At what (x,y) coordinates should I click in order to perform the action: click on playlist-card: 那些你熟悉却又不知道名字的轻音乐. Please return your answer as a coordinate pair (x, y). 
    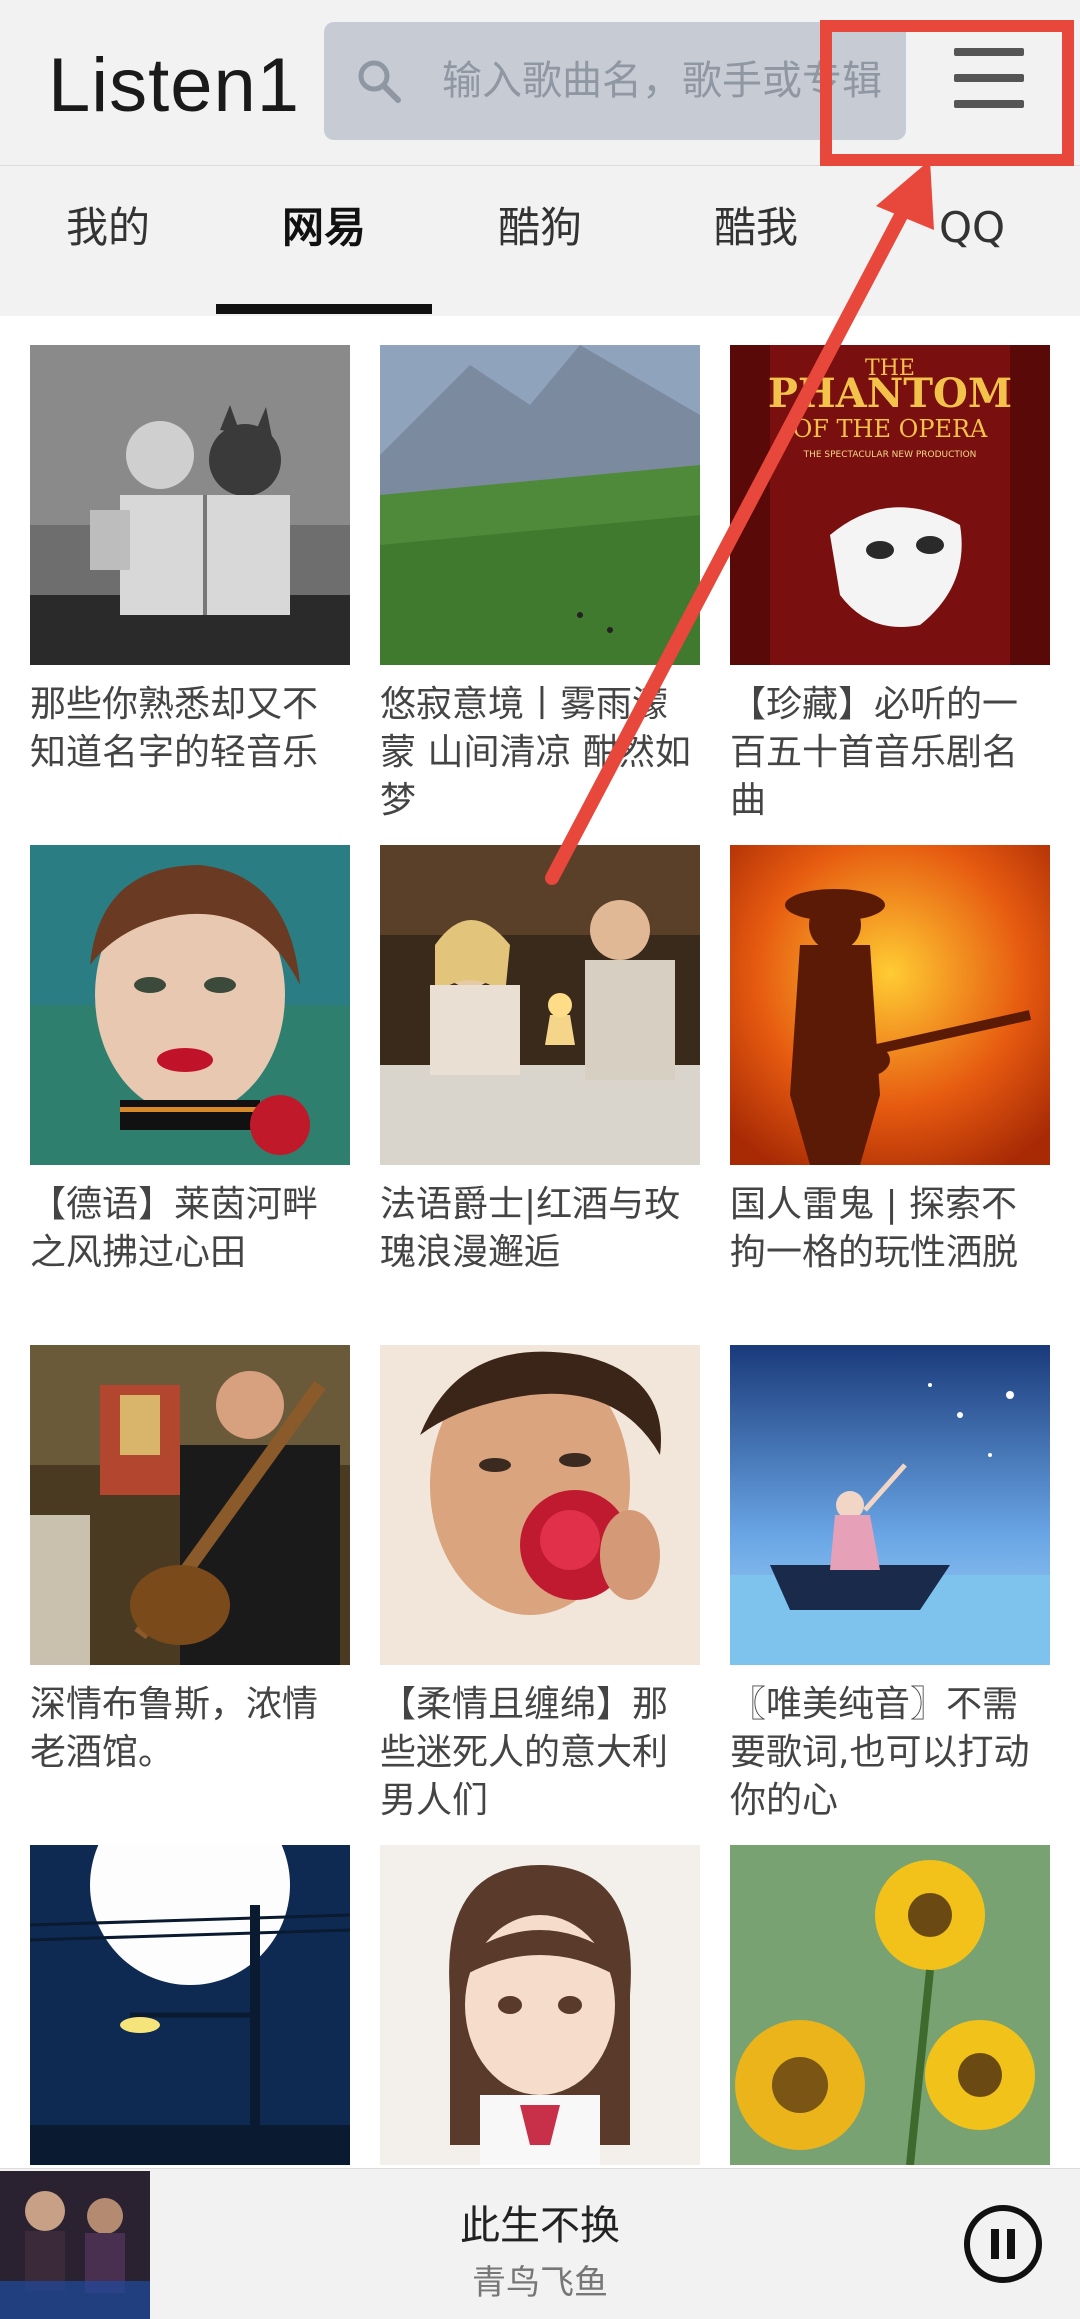
    Looking at the image, I should click on (190, 561).